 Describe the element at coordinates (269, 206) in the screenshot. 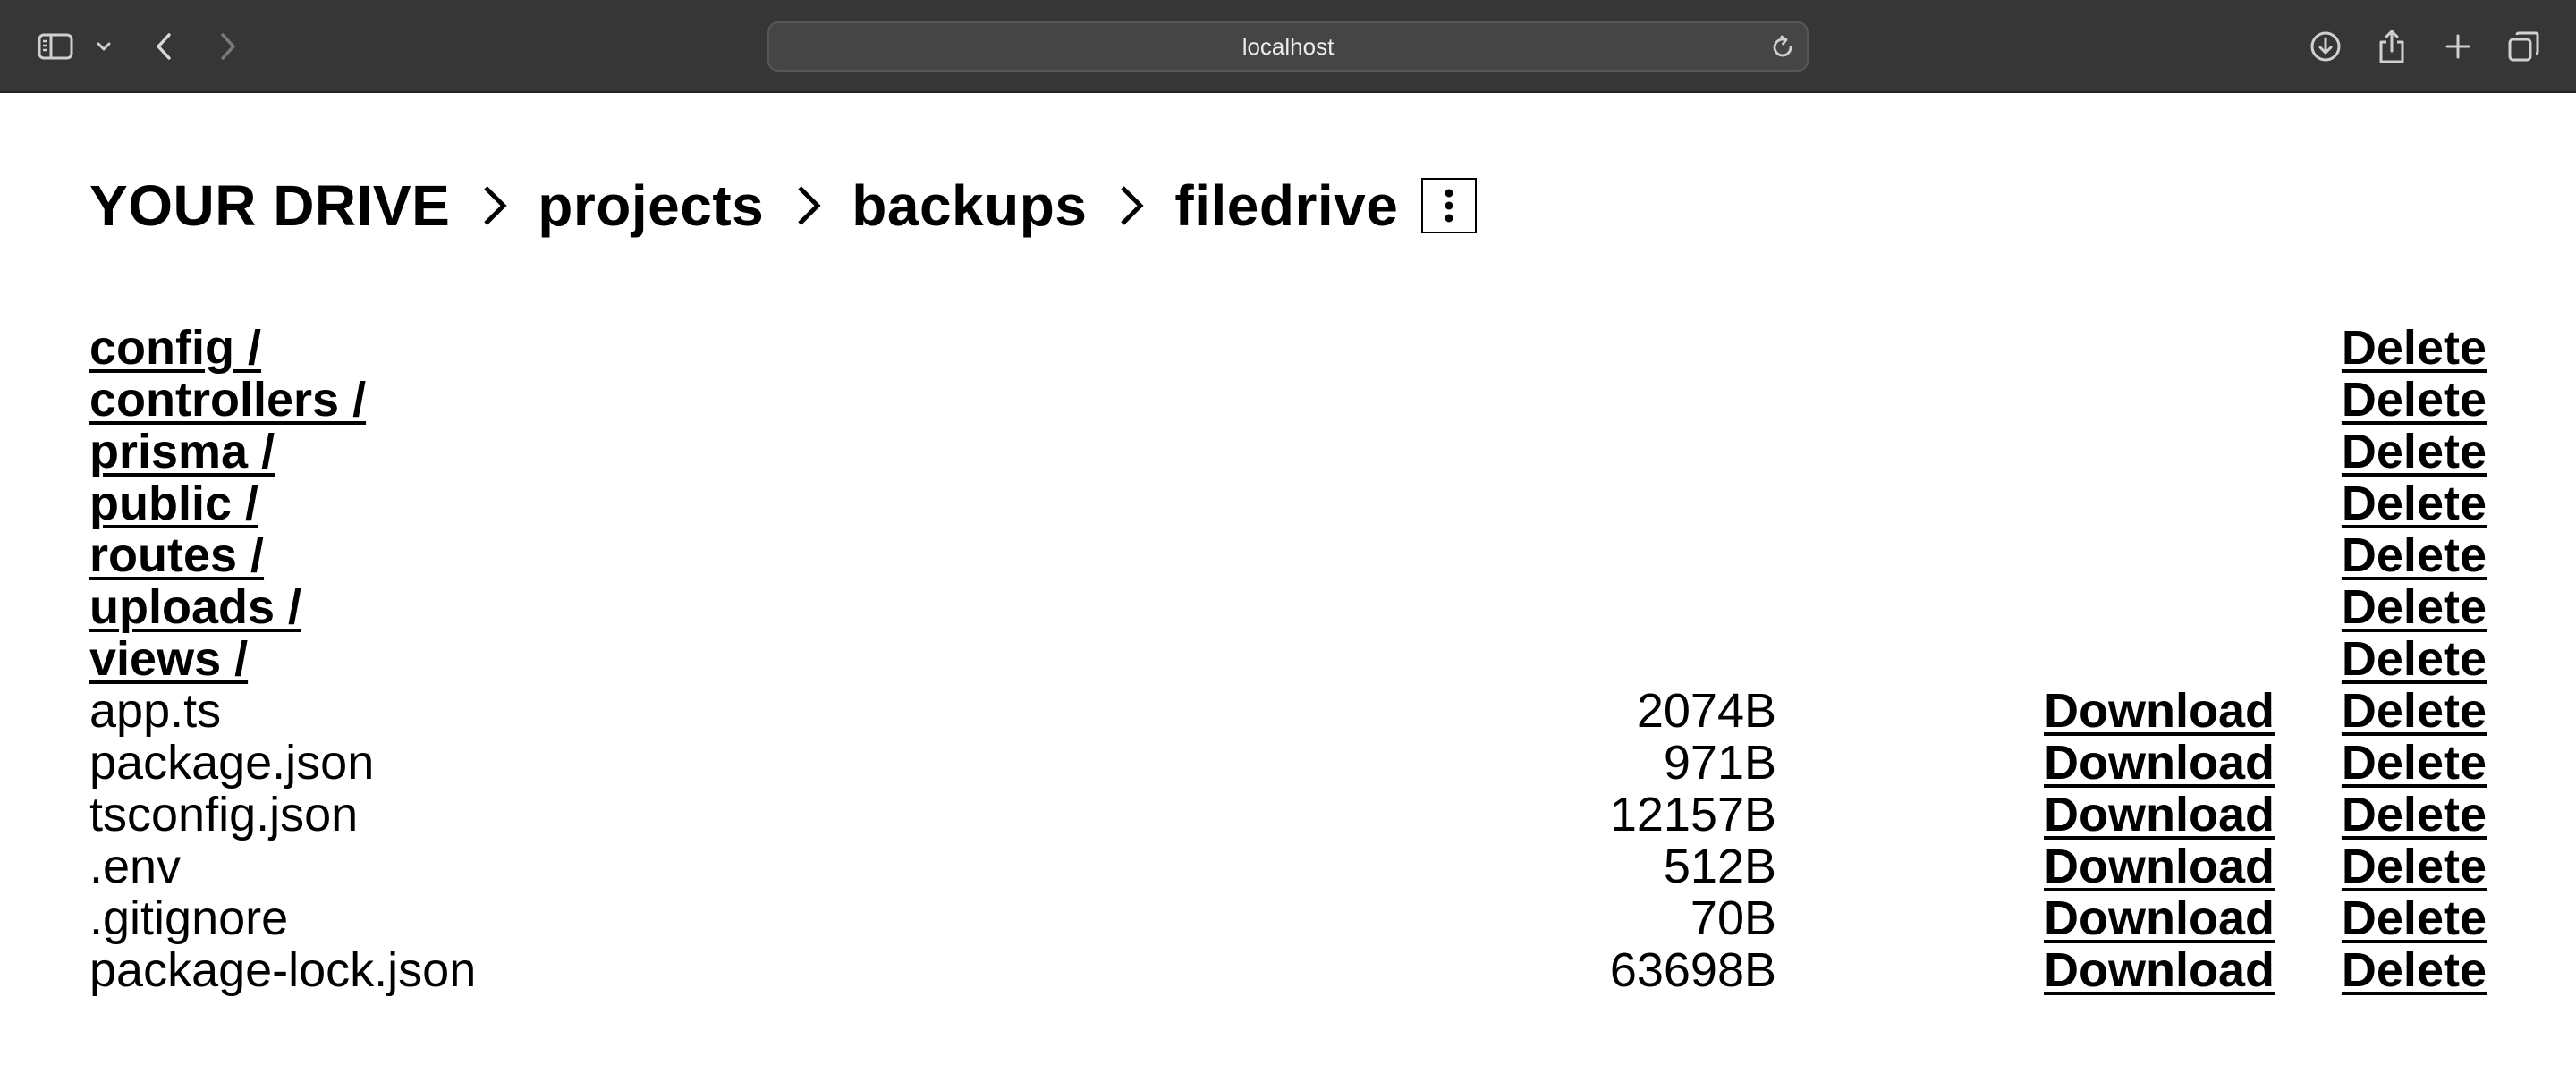

I see `breadcrumb-item-your-drive: YOUR DRIVE` at that location.